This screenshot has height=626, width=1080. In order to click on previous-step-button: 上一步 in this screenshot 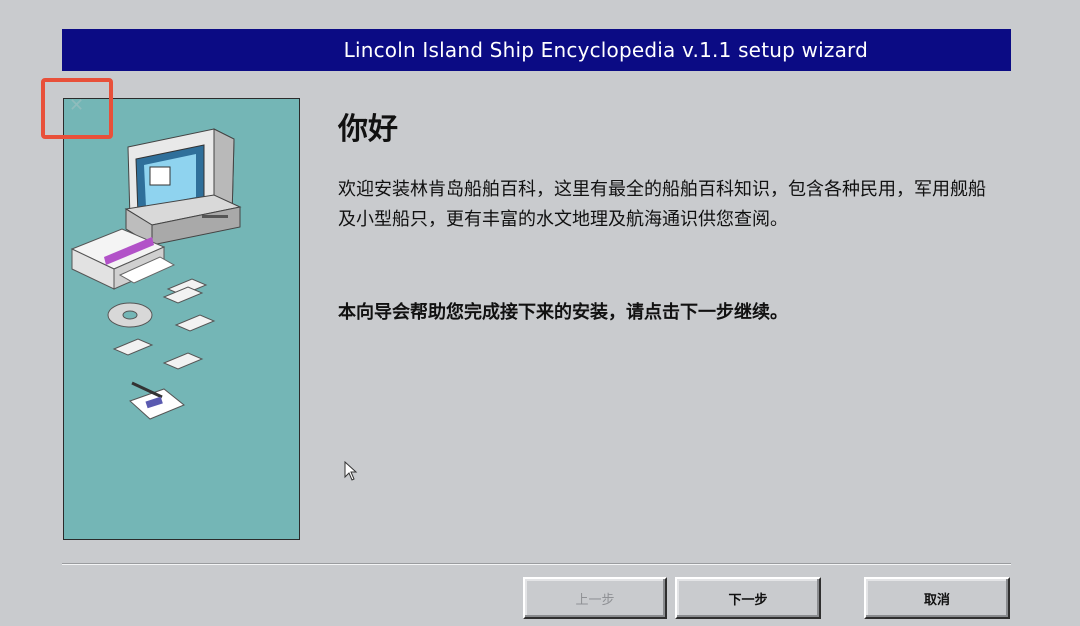, I will do `click(595, 598)`.